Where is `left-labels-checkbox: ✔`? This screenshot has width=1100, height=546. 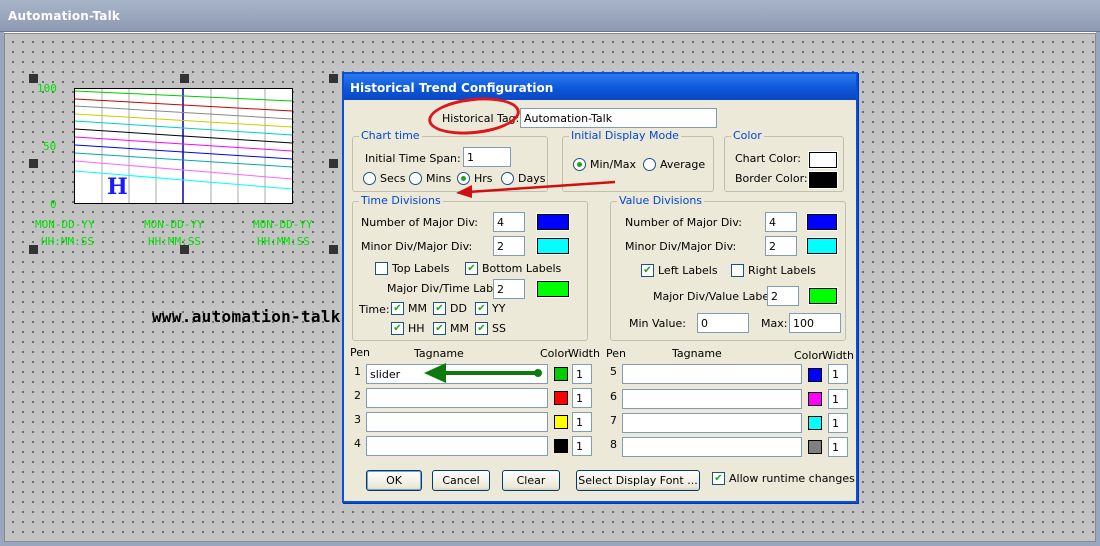
left-labels-checkbox: ✔ is located at coordinates (647, 270).